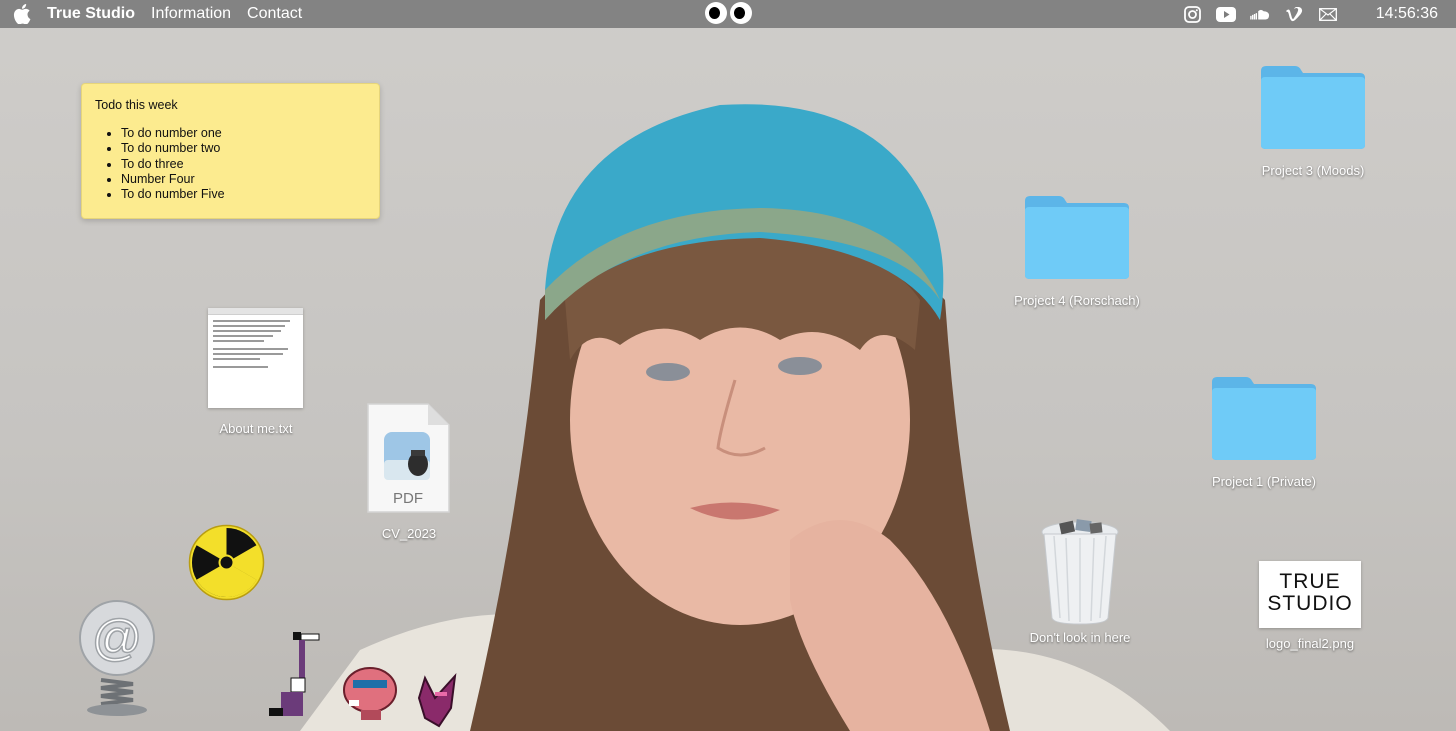 The image size is (1456, 731). I want to click on cv-label: CV_2023, so click(409, 533).